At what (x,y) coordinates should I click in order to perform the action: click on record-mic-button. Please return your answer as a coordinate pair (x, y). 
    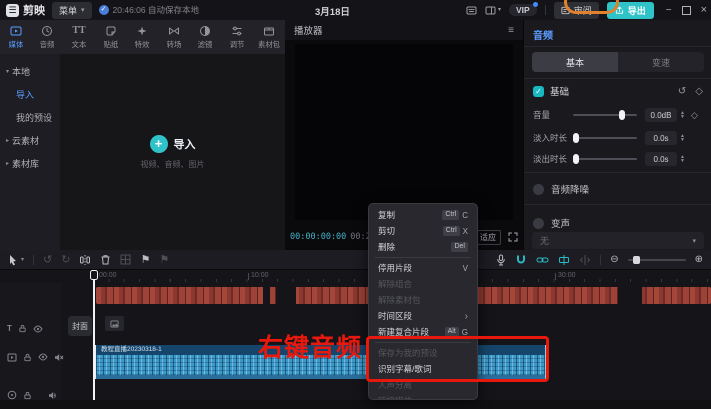
    Looking at the image, I should click on (501, 260).